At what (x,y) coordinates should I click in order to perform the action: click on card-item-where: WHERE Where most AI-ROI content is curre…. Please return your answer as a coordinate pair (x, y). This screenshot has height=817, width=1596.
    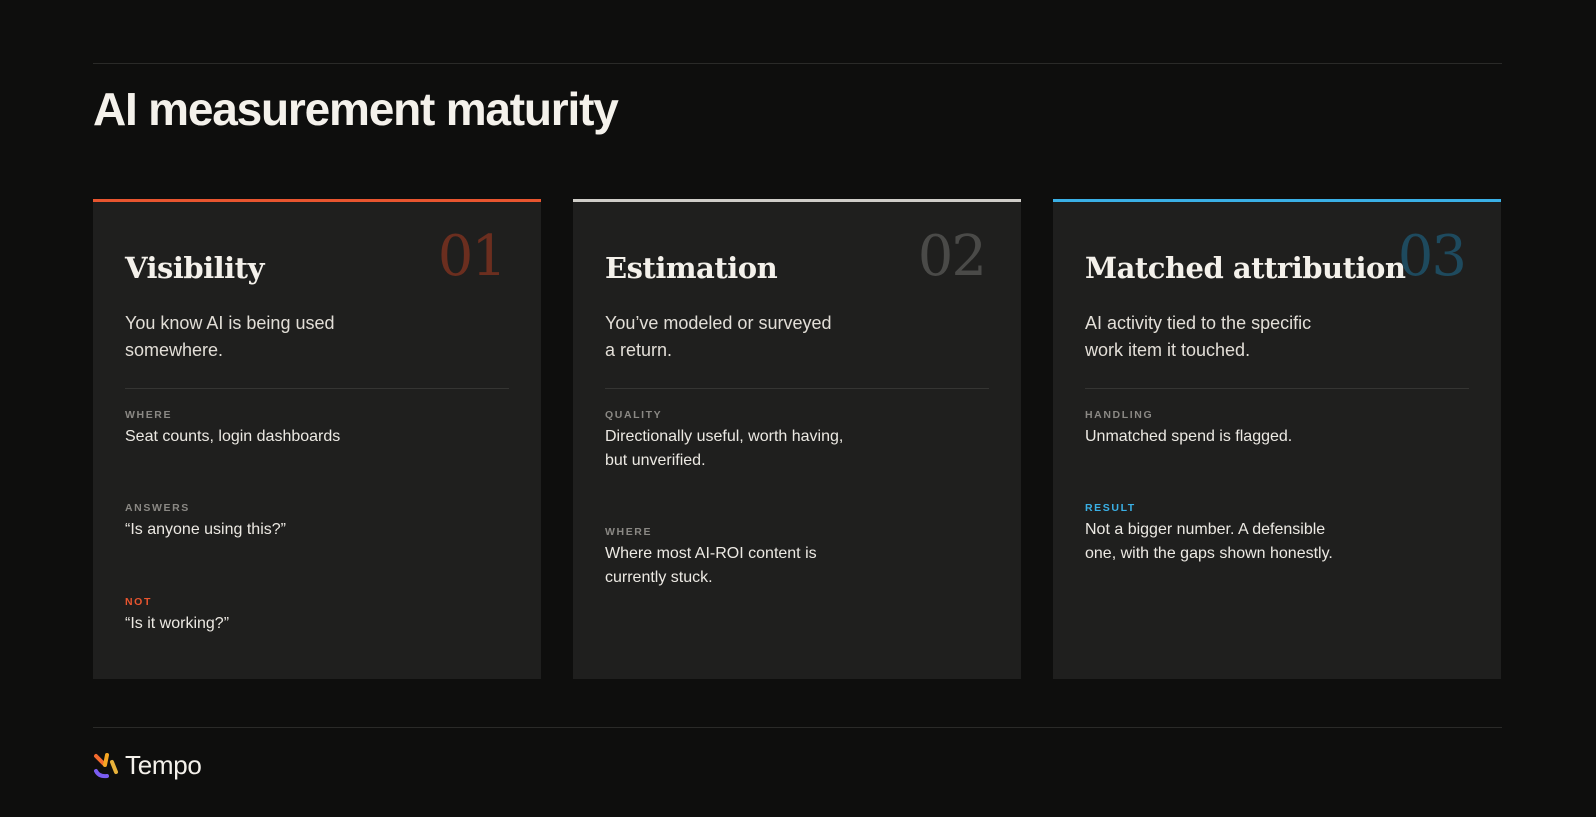
    Looking at the image, I should click on (720, 557).